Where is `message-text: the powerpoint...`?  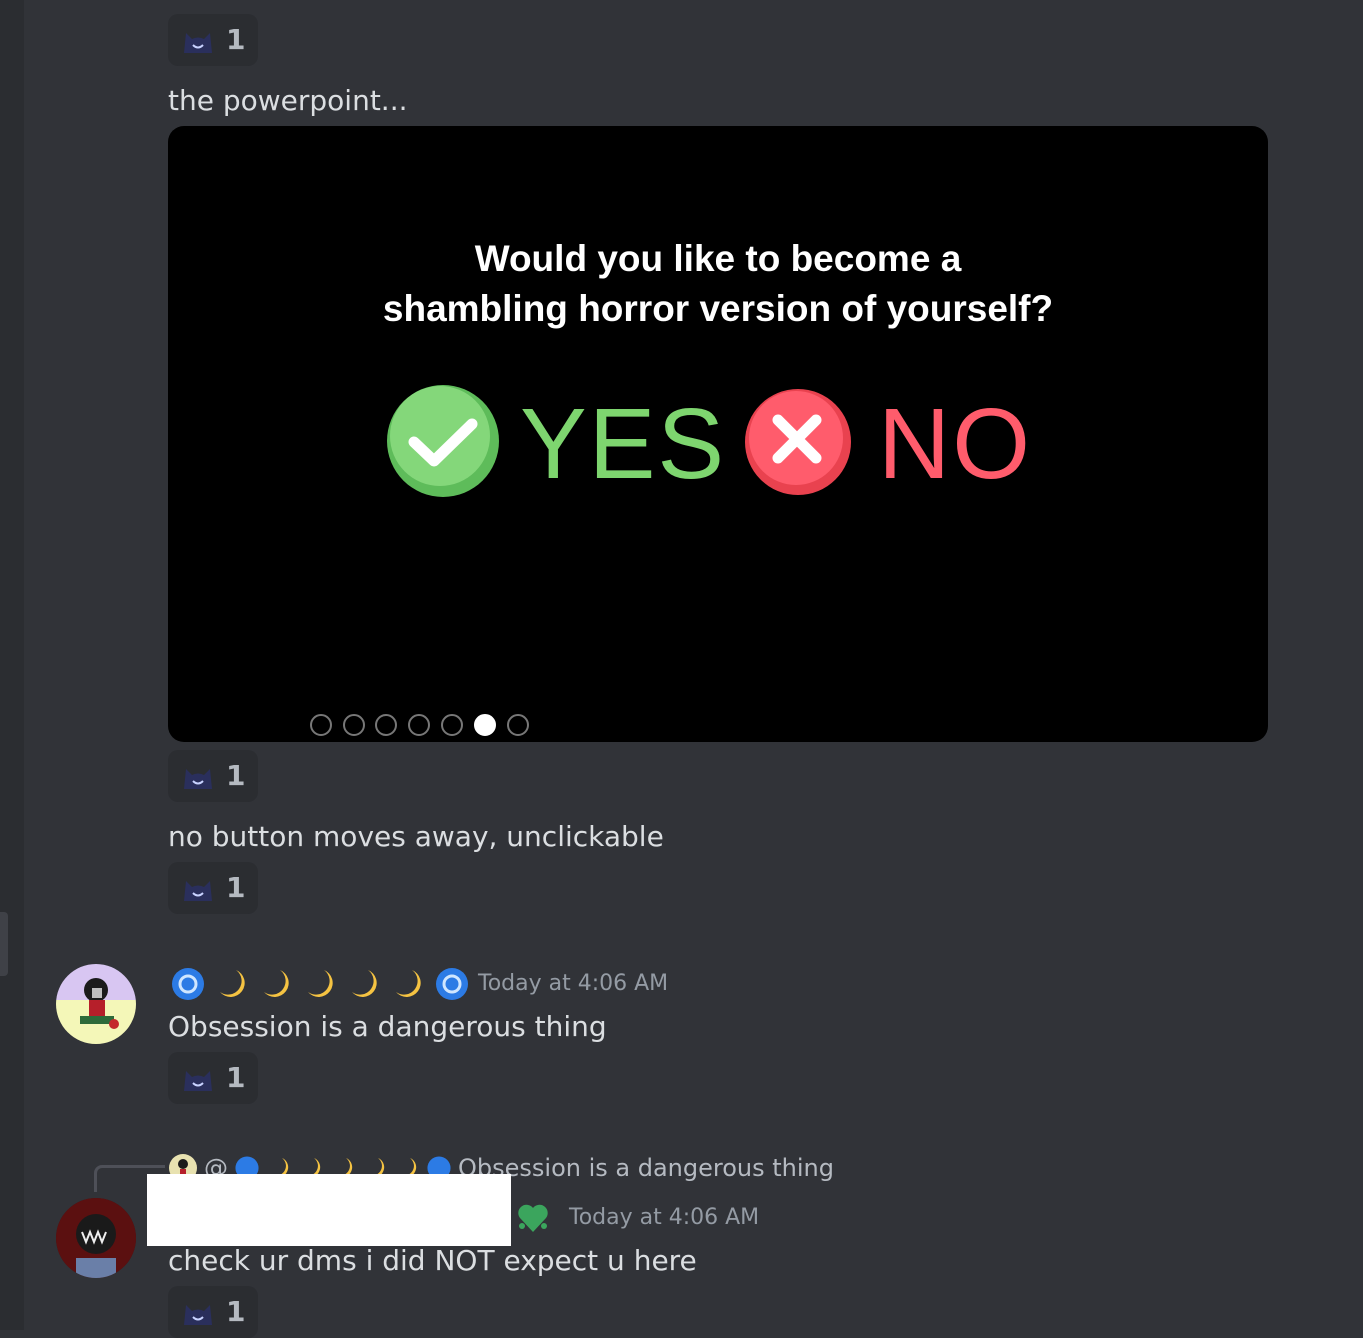 message-text: the powerpoint... is located at coordinates (288, 100).